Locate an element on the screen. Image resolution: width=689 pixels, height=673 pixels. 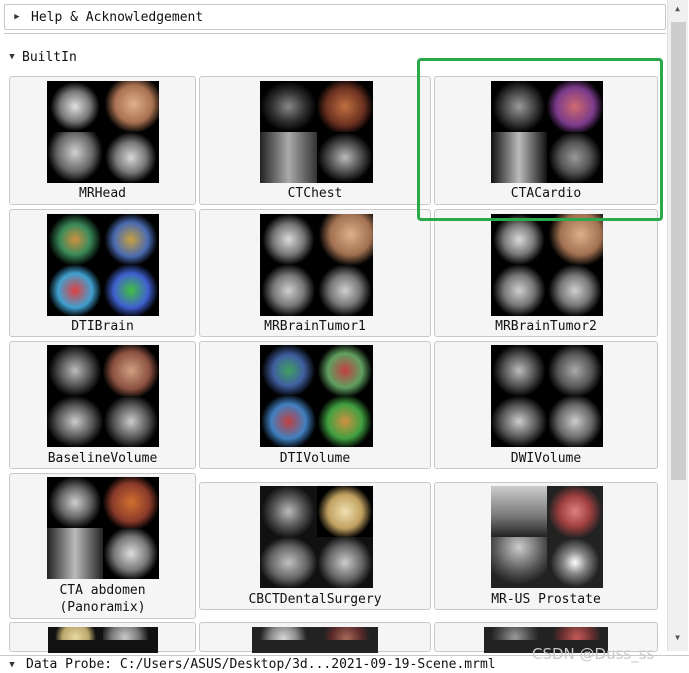
sample-label: MRBrainTumor2 is located at coordinates (546, 326).